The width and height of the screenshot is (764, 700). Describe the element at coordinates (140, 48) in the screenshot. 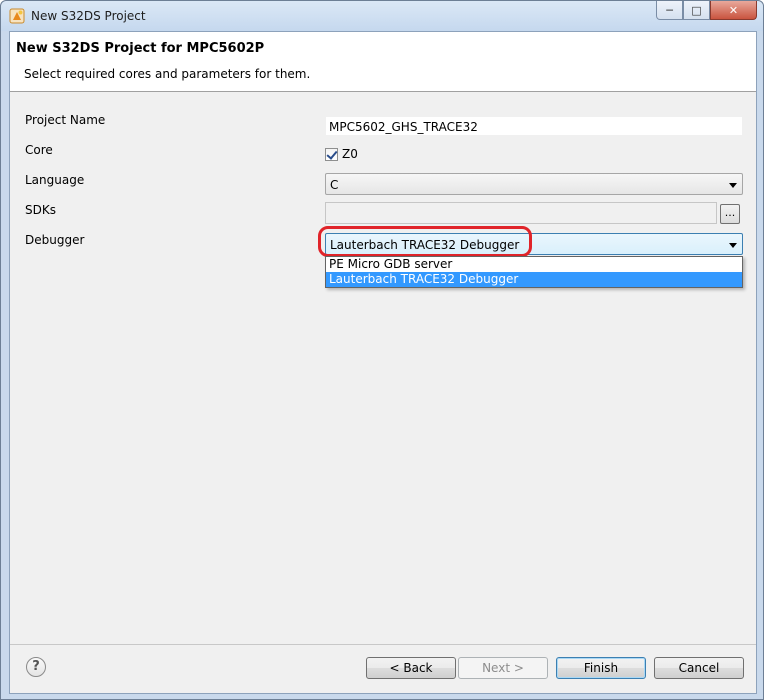

I see `page-title: New S32DS Project for MPC5602P` at that location.